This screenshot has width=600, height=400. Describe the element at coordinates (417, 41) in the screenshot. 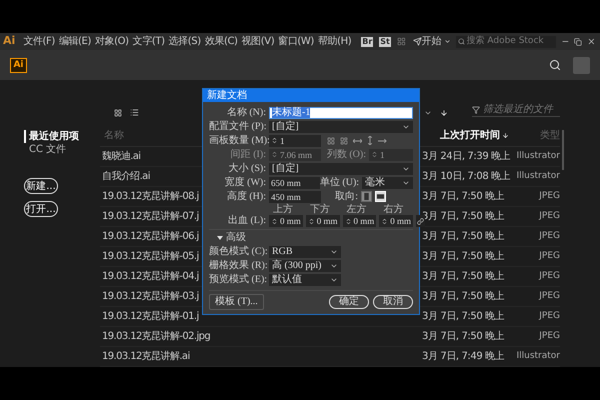

I see `send-icon` at that location.